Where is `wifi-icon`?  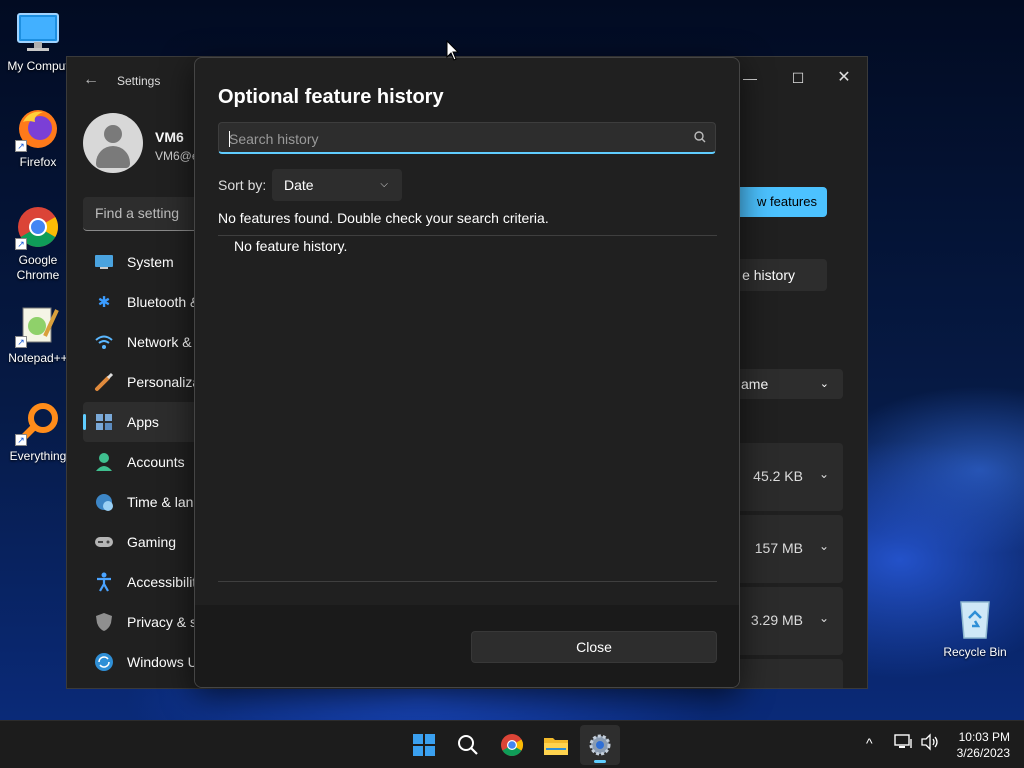 wifi-icon is located at coordinates (104, 342).